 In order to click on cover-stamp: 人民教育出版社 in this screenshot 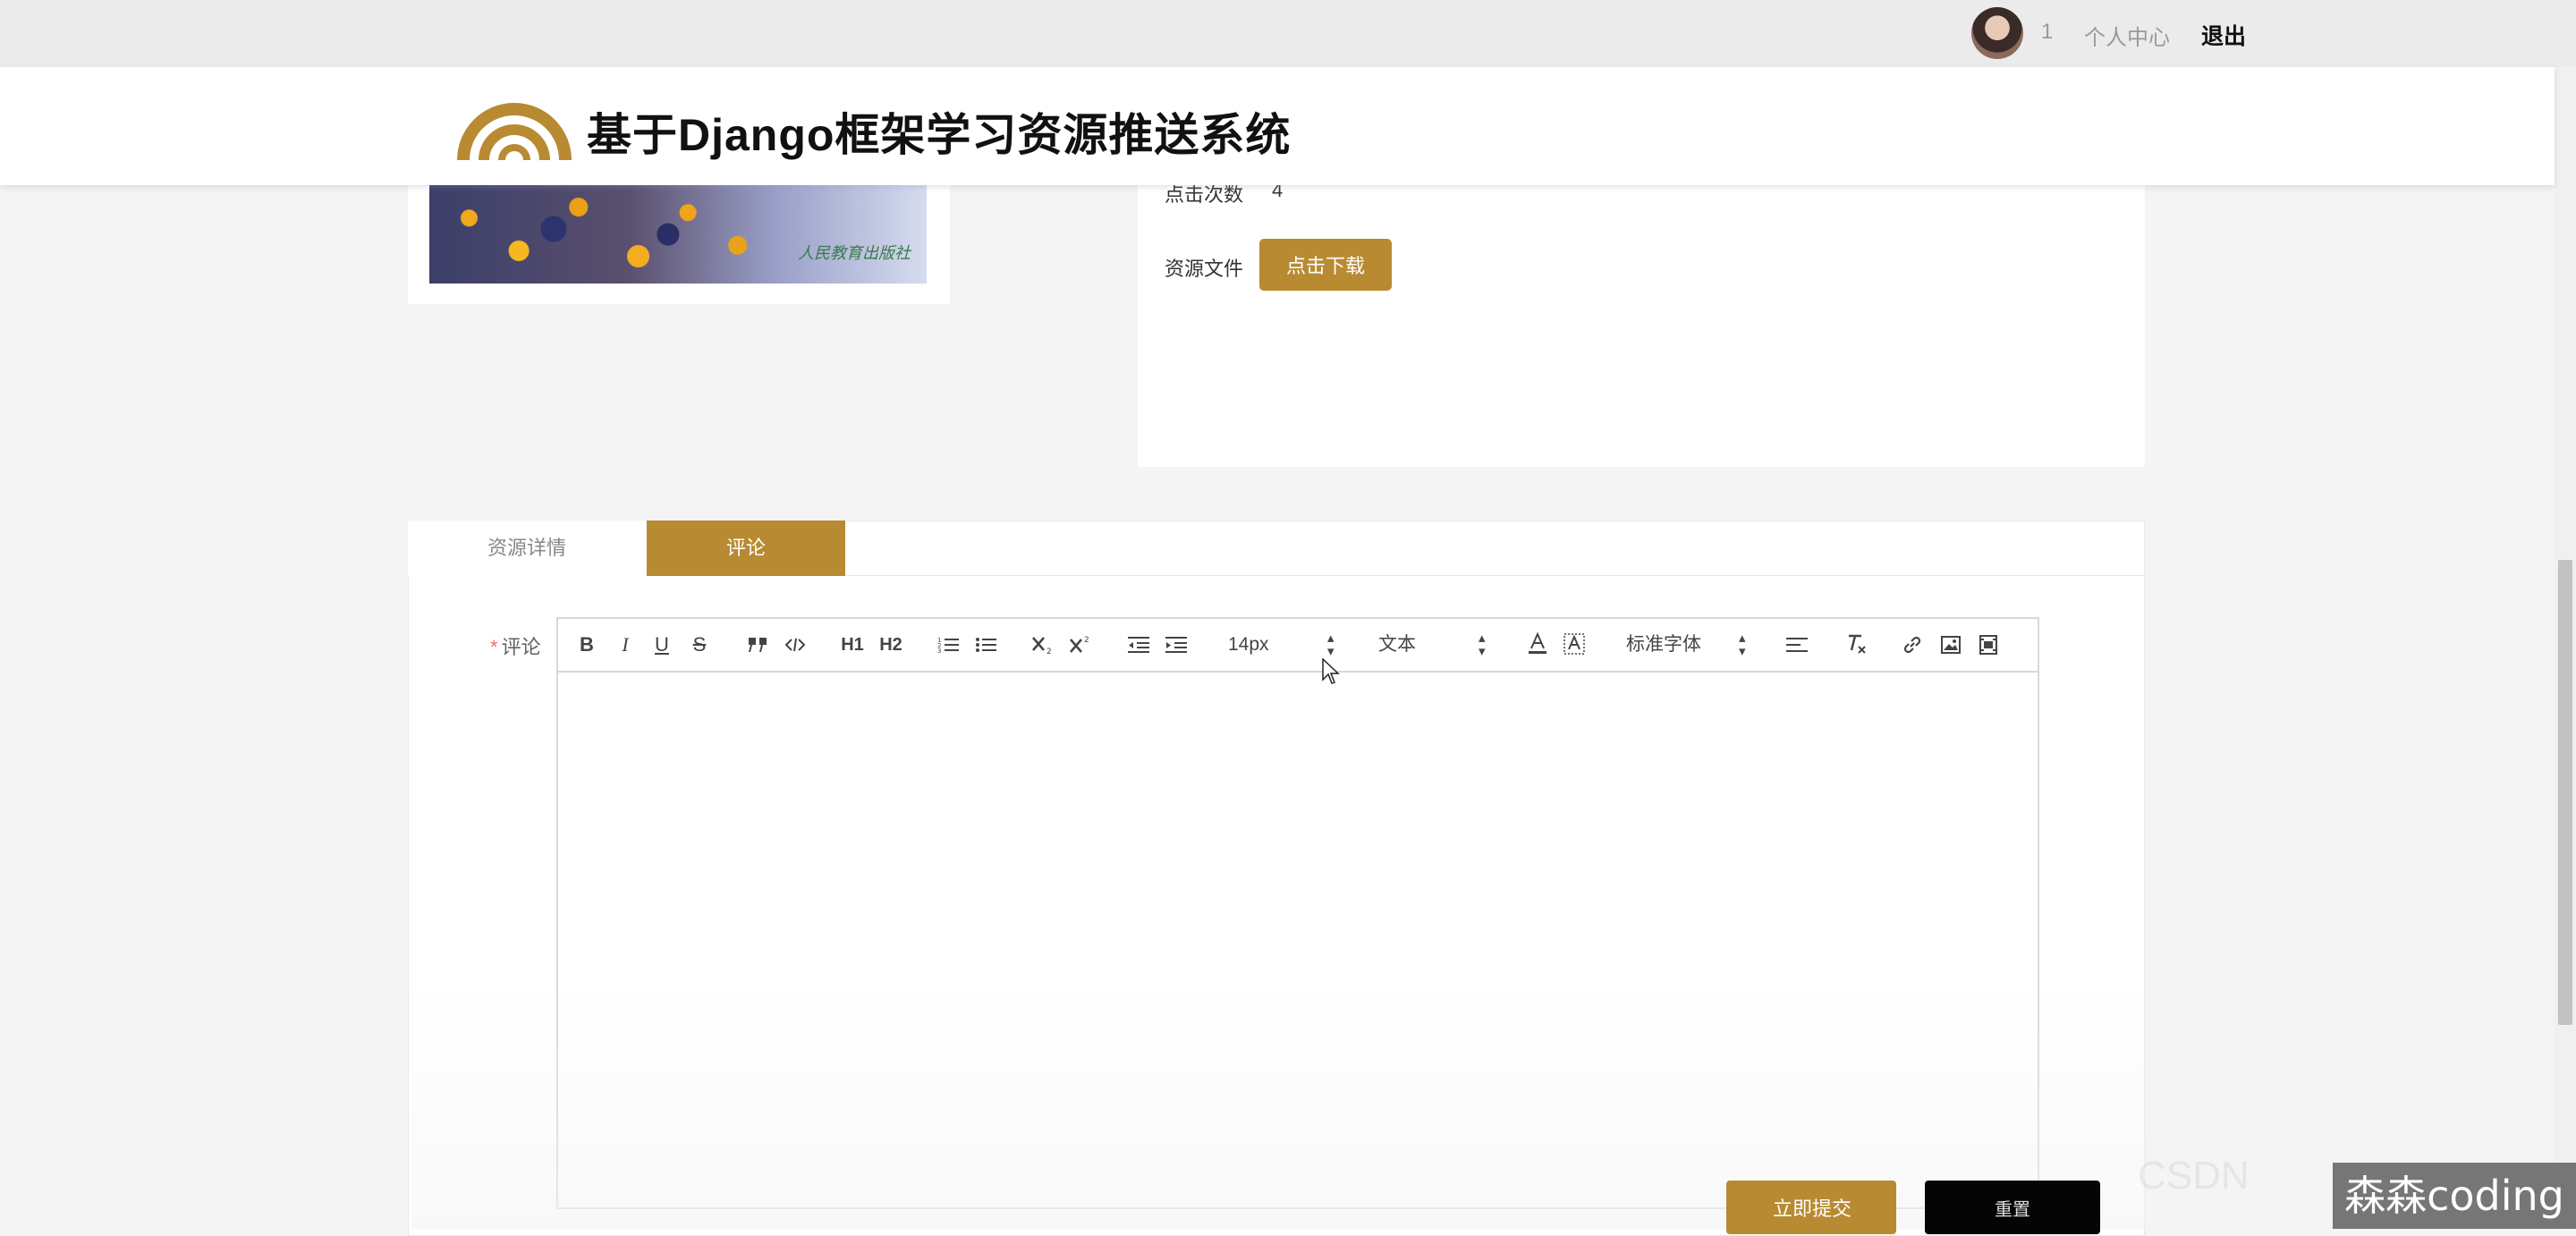, I will do `click(854, 253)`.